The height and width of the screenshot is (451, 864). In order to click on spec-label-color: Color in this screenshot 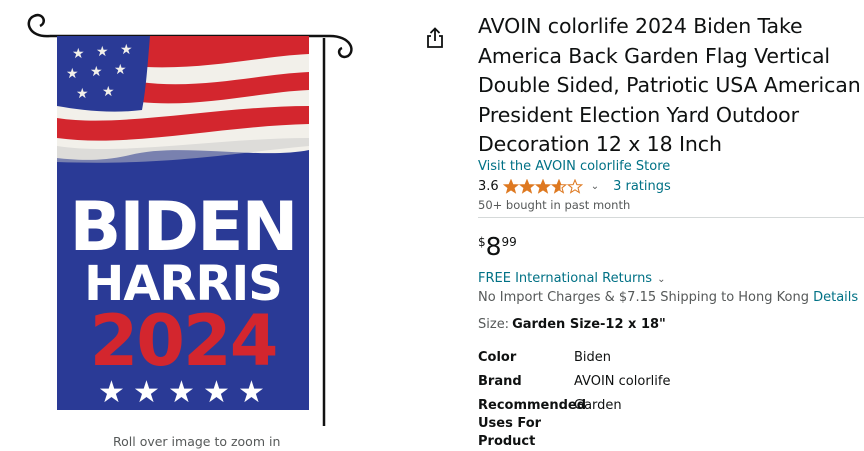, I will do `click(497, 357)`.